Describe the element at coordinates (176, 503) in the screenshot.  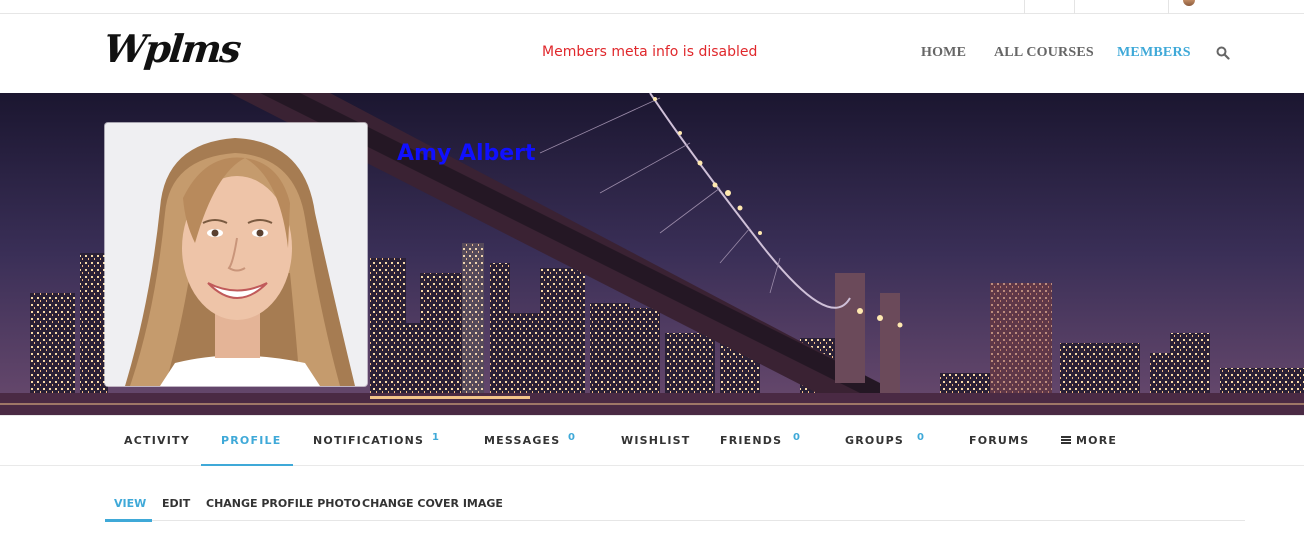
I see `subtab-edit: EDIT` at that location.